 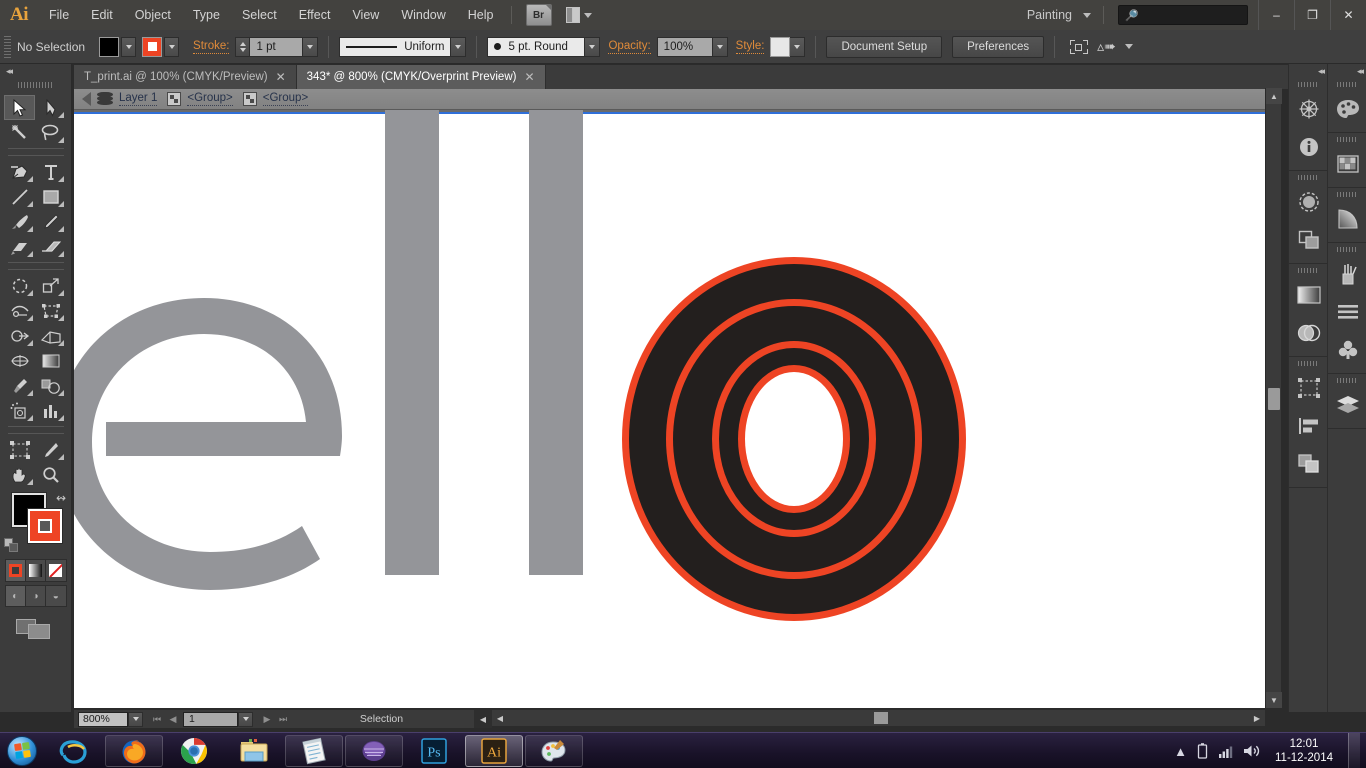 What do you see at coordinates (50, 474) in the screenshot?
I see `tool-zoom` at bounding box center [50, 474].